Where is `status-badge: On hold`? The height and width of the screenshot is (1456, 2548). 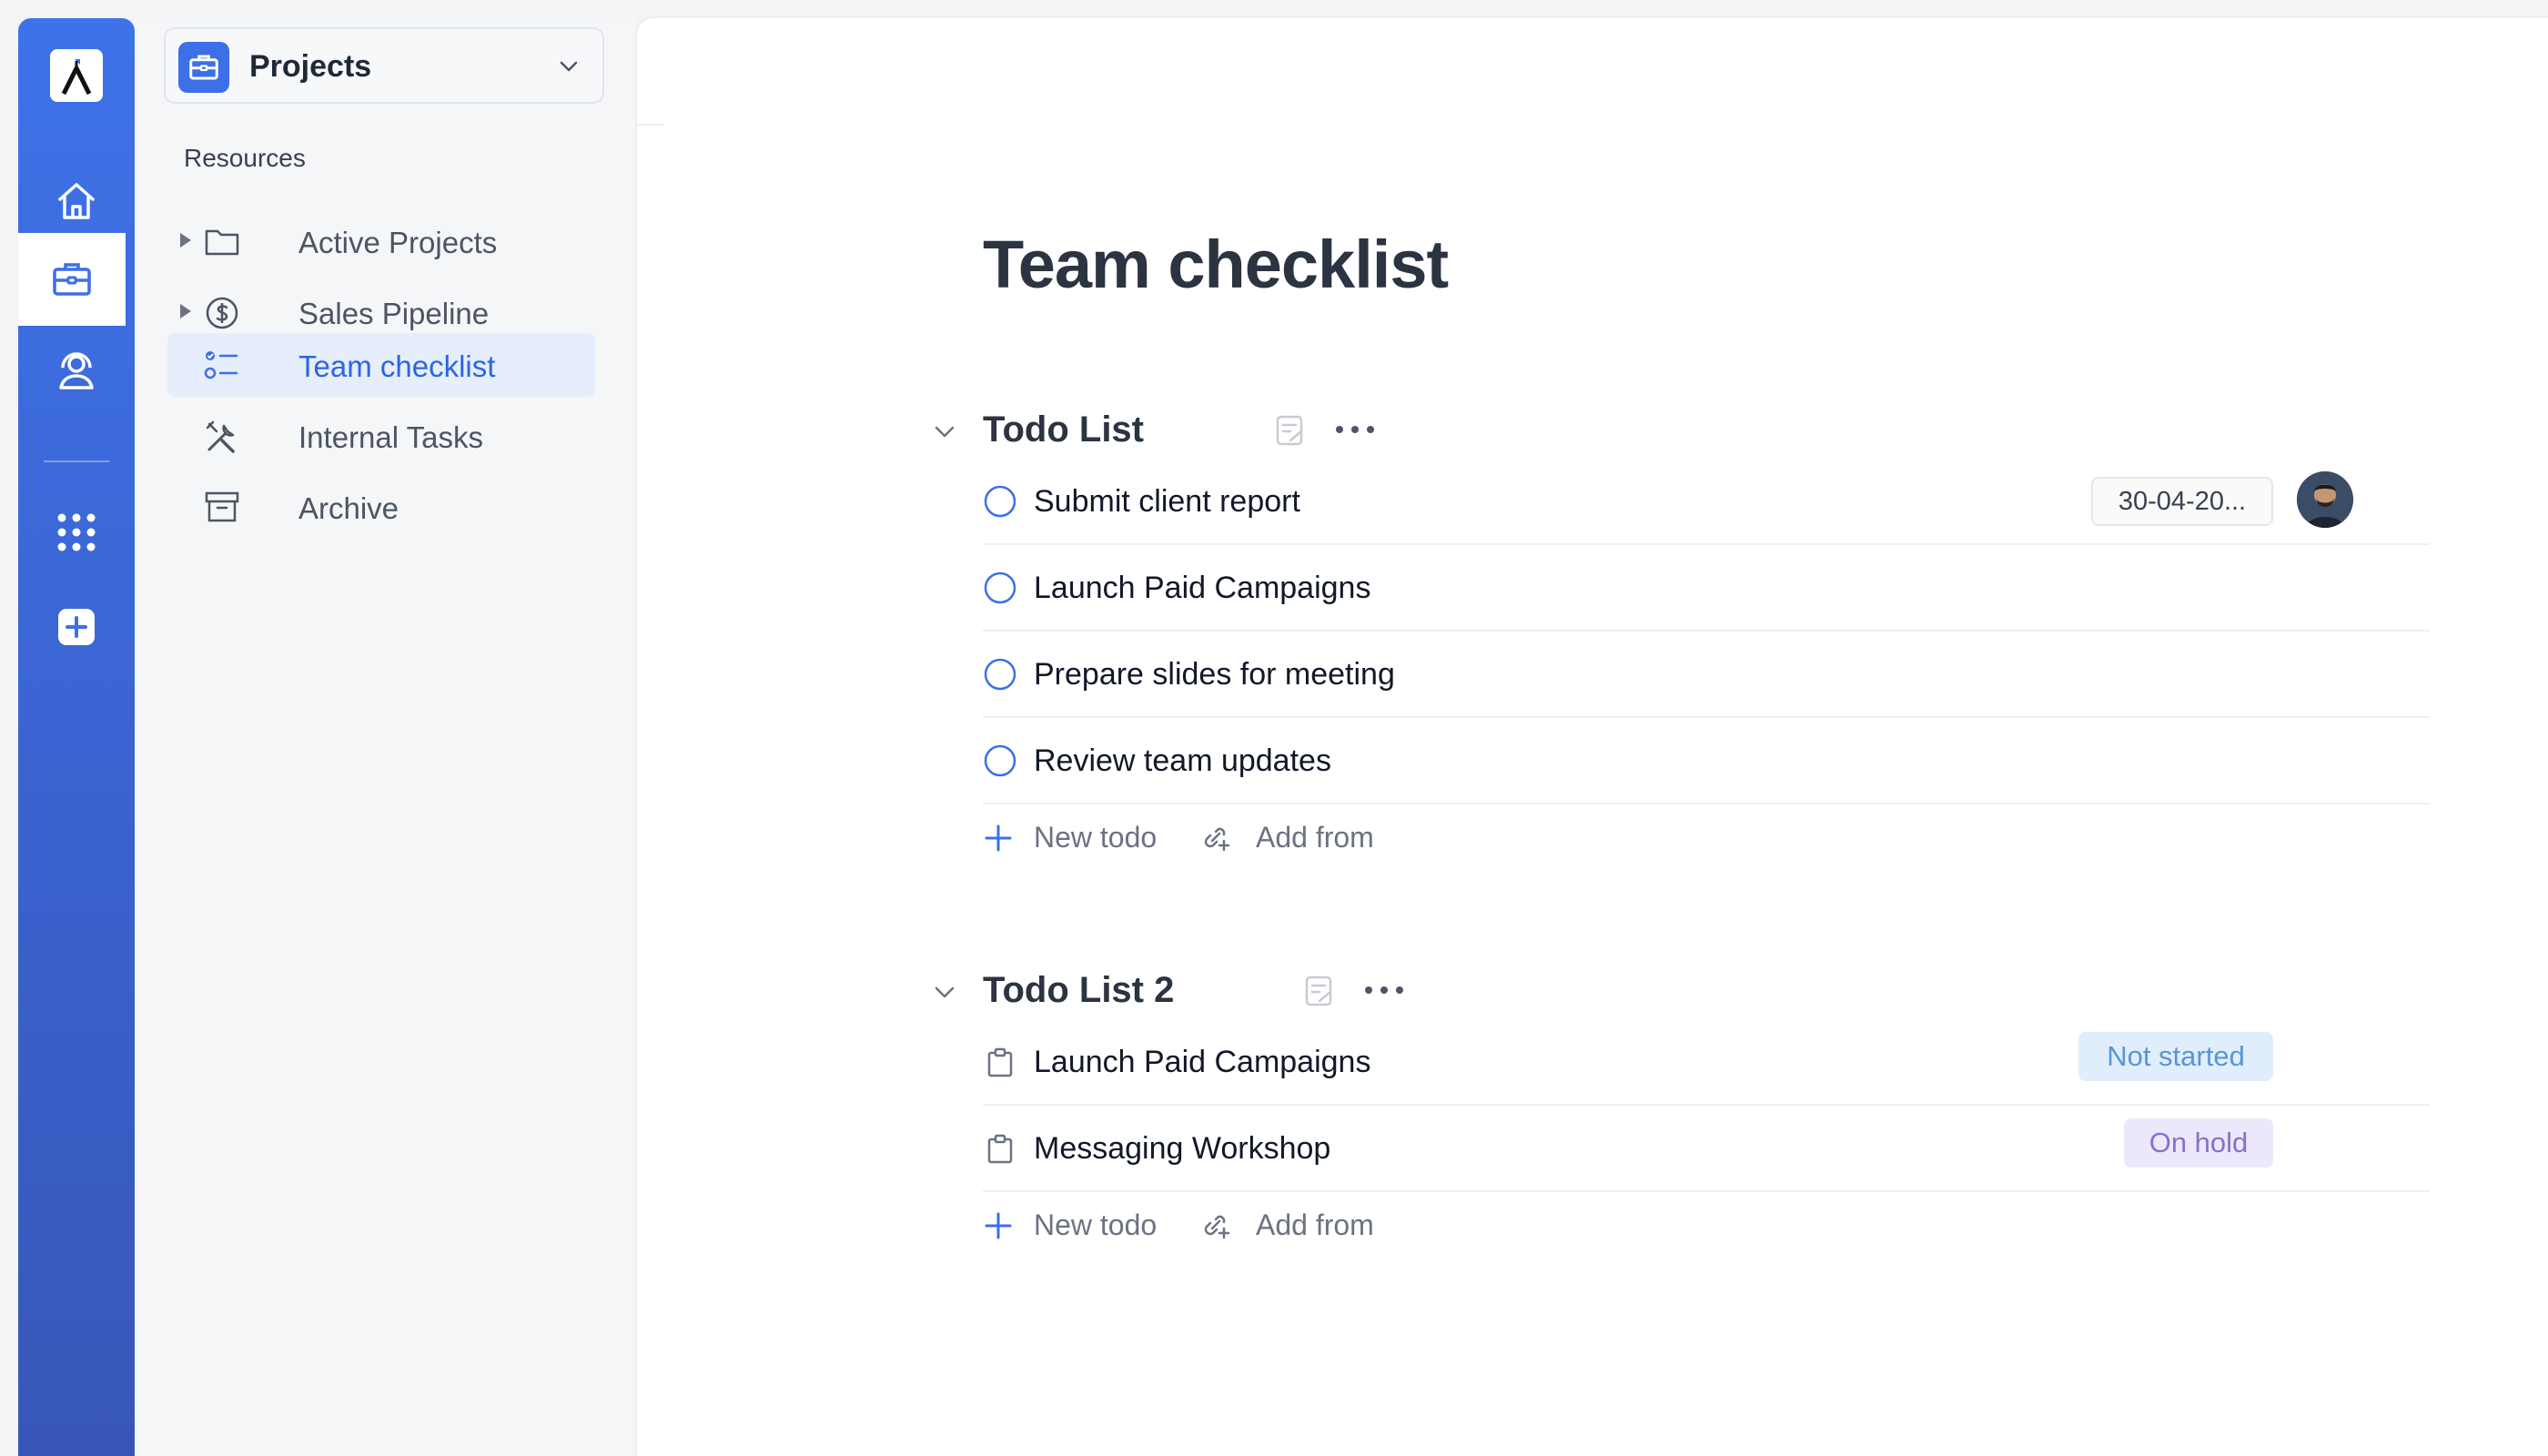
status-badge: On hold is located at coordinates (2198, 1143).